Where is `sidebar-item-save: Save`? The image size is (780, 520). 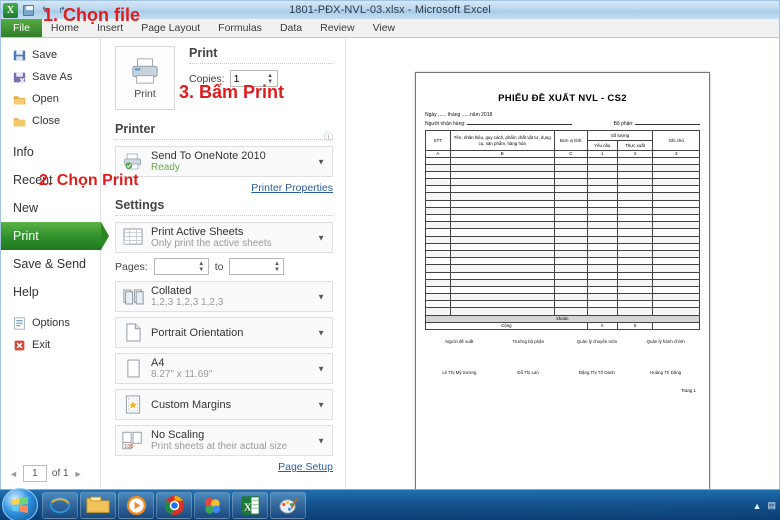
sidebar-item-save: Save is located at coordinates (50, 55).